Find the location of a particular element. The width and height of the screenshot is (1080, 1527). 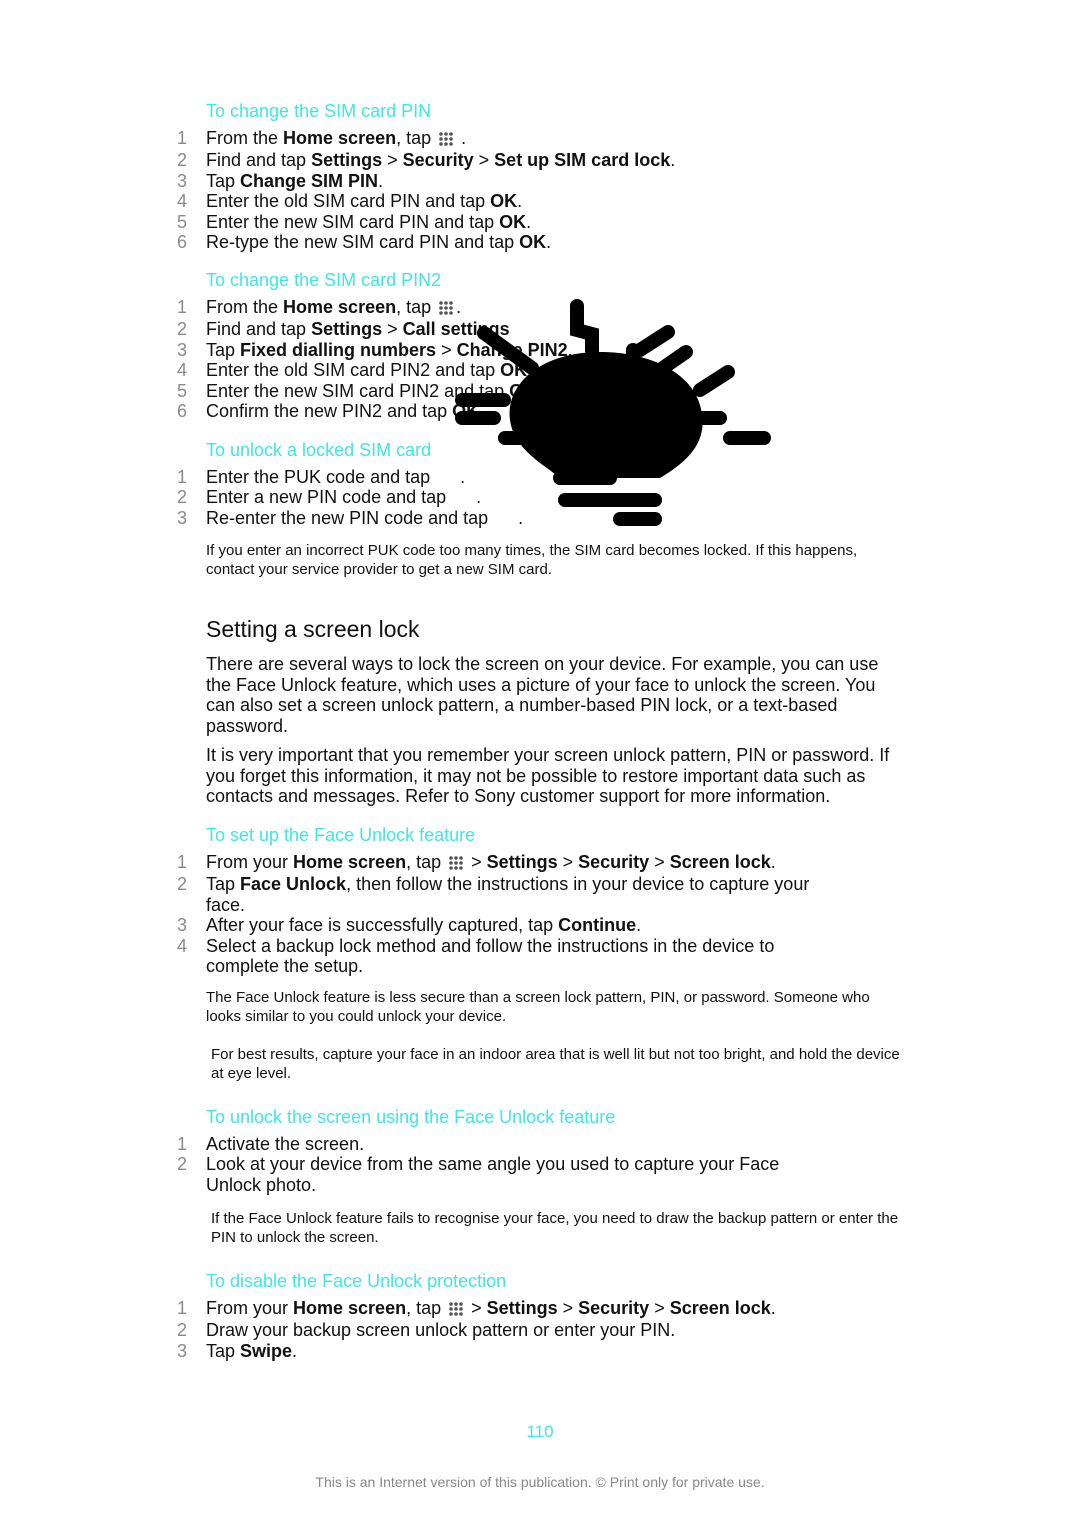

lightbulb-tip-icon is located at coordinates (613, 412).